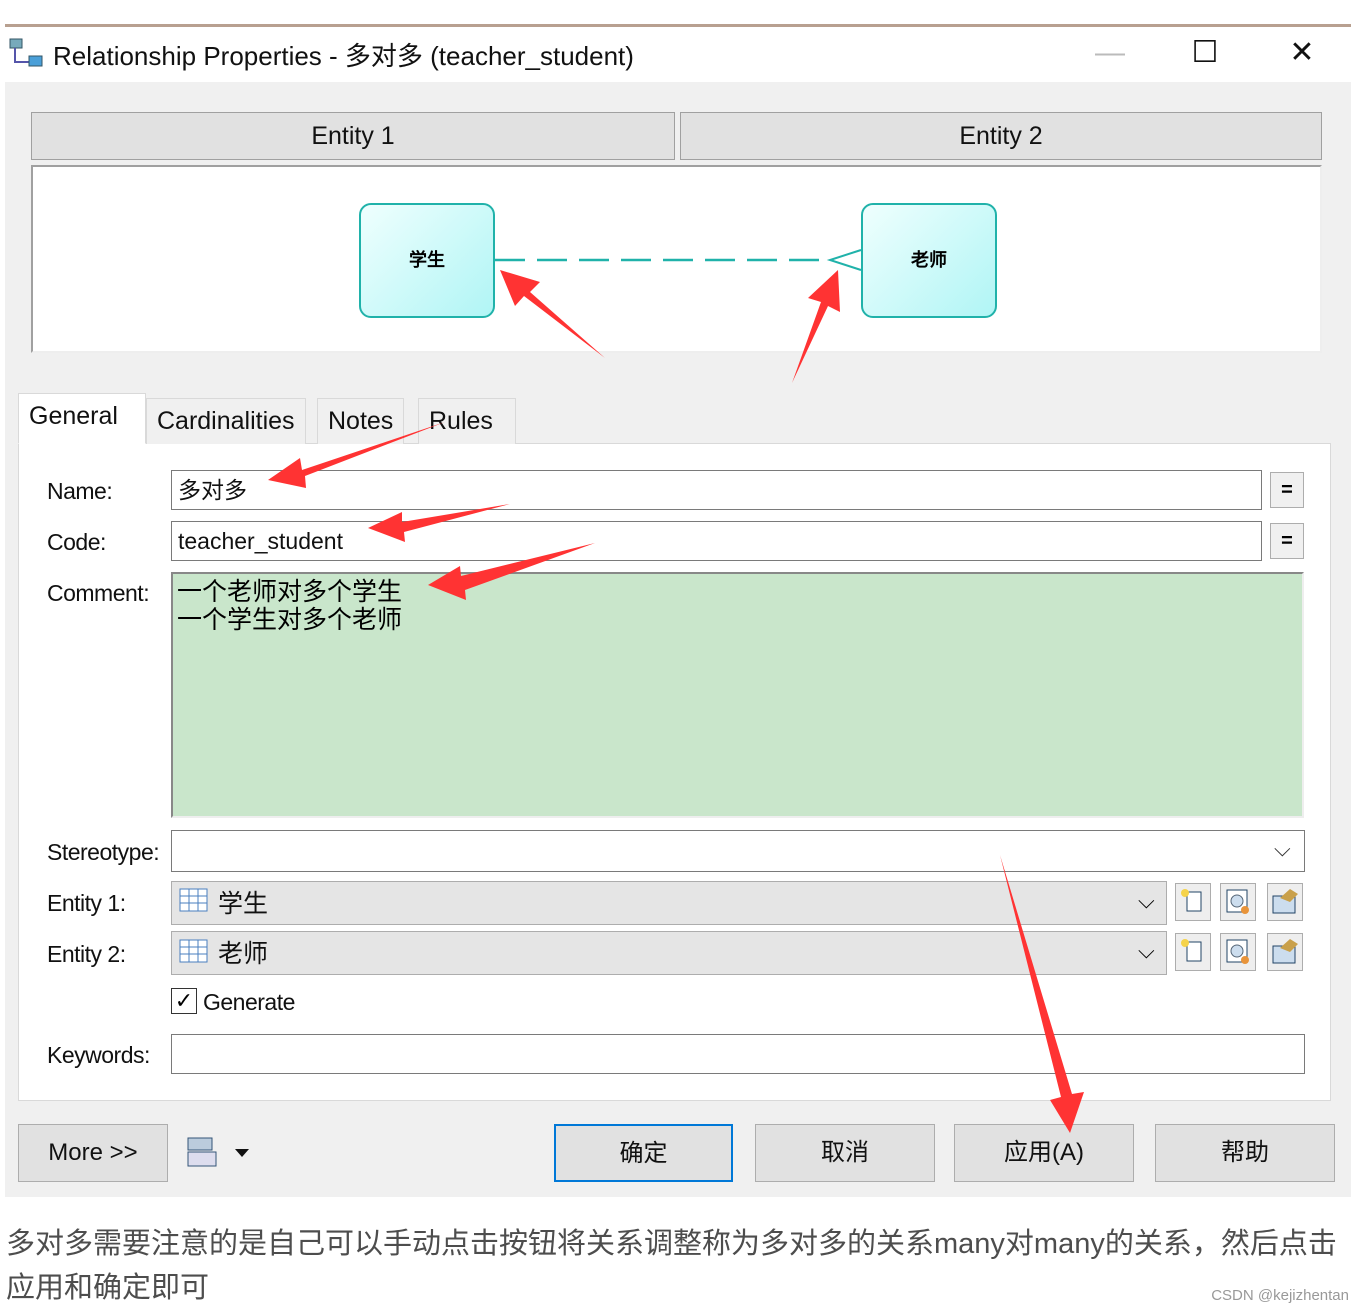  I want to click on maximize-button: ☐, so click(1205, 53).